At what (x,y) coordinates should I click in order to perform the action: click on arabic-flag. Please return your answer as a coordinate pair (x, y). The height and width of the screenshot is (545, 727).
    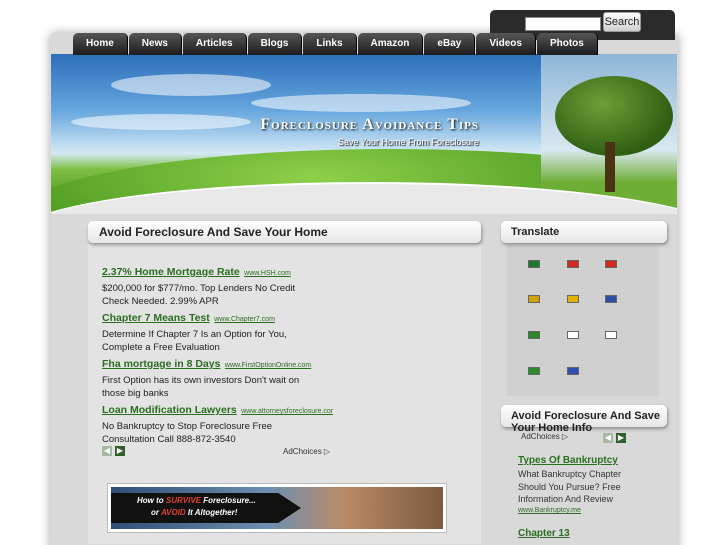
    Looking at the image, I should click on (534, 264).